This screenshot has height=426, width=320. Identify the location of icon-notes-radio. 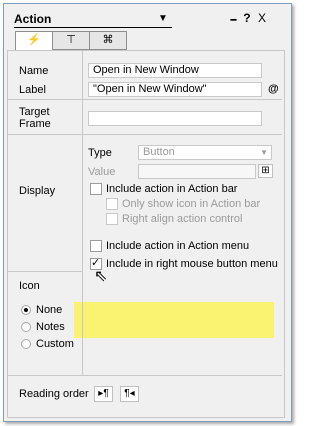
(26, 327).